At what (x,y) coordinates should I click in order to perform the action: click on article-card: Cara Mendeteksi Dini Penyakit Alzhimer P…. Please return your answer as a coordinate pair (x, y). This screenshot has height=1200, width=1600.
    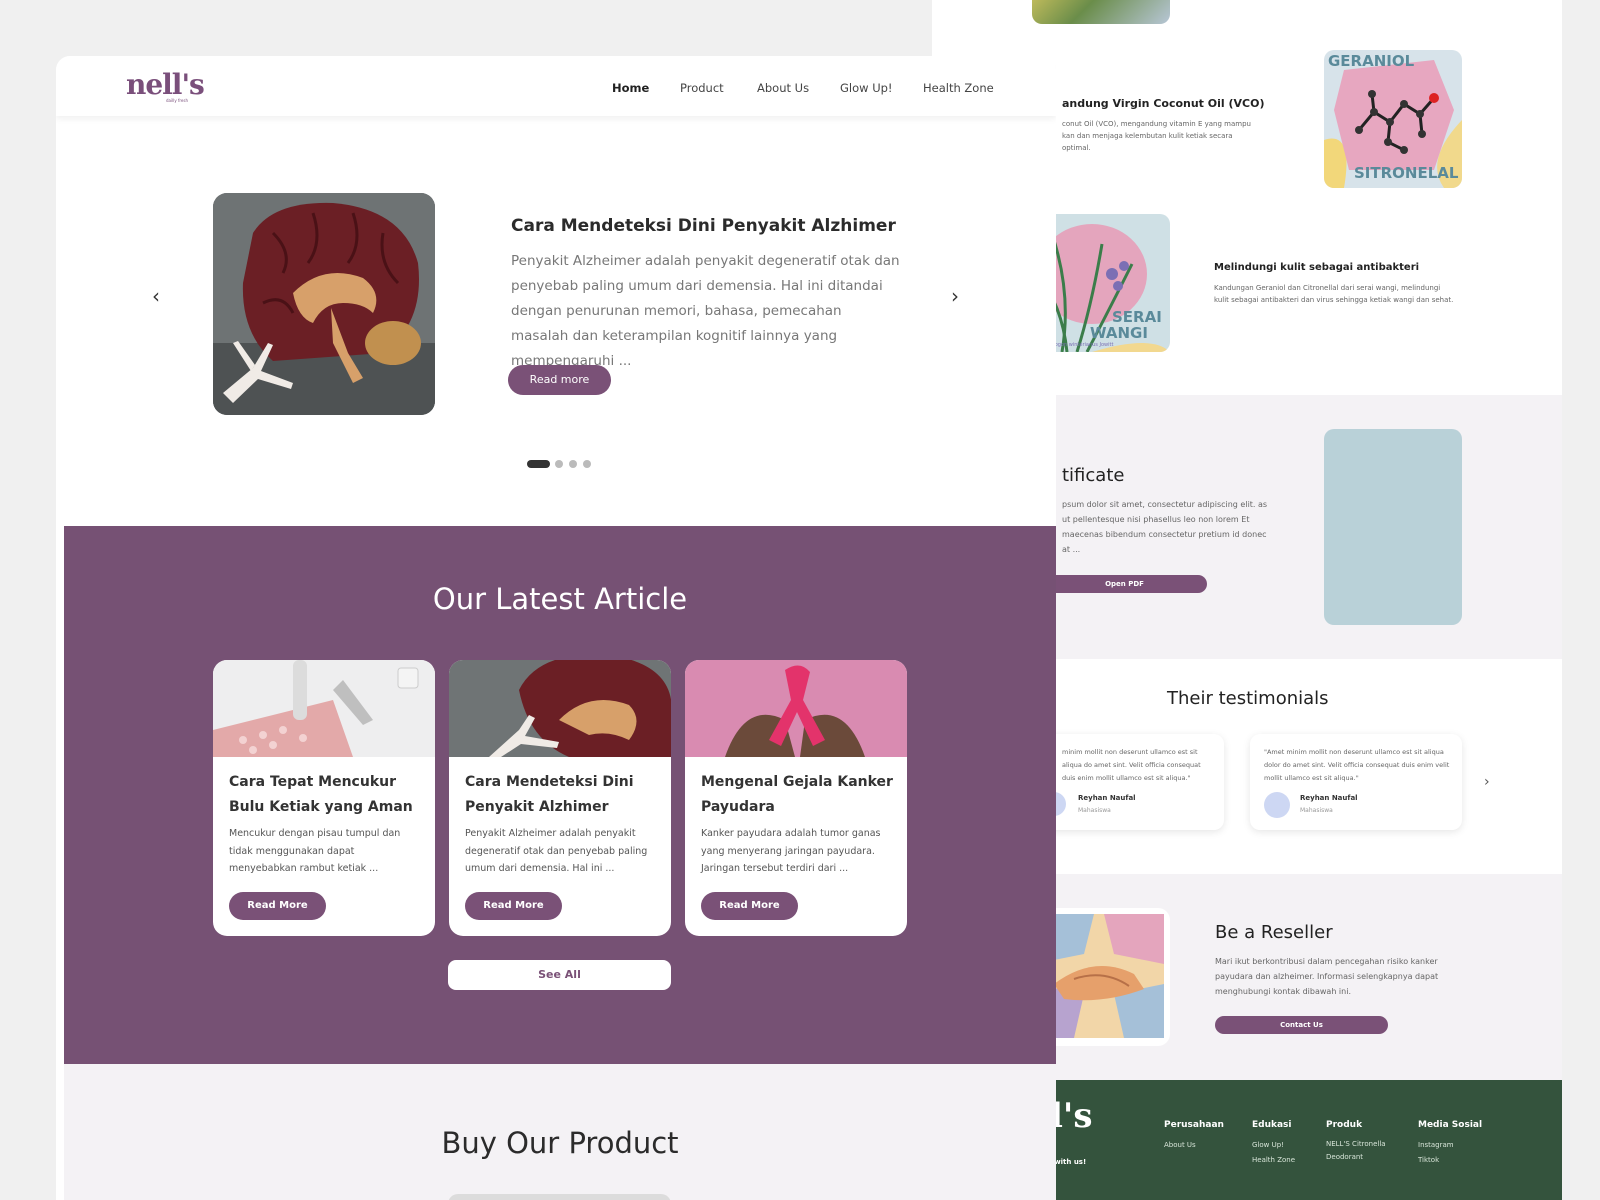
    Looking at the image, I should click on (560, 798).